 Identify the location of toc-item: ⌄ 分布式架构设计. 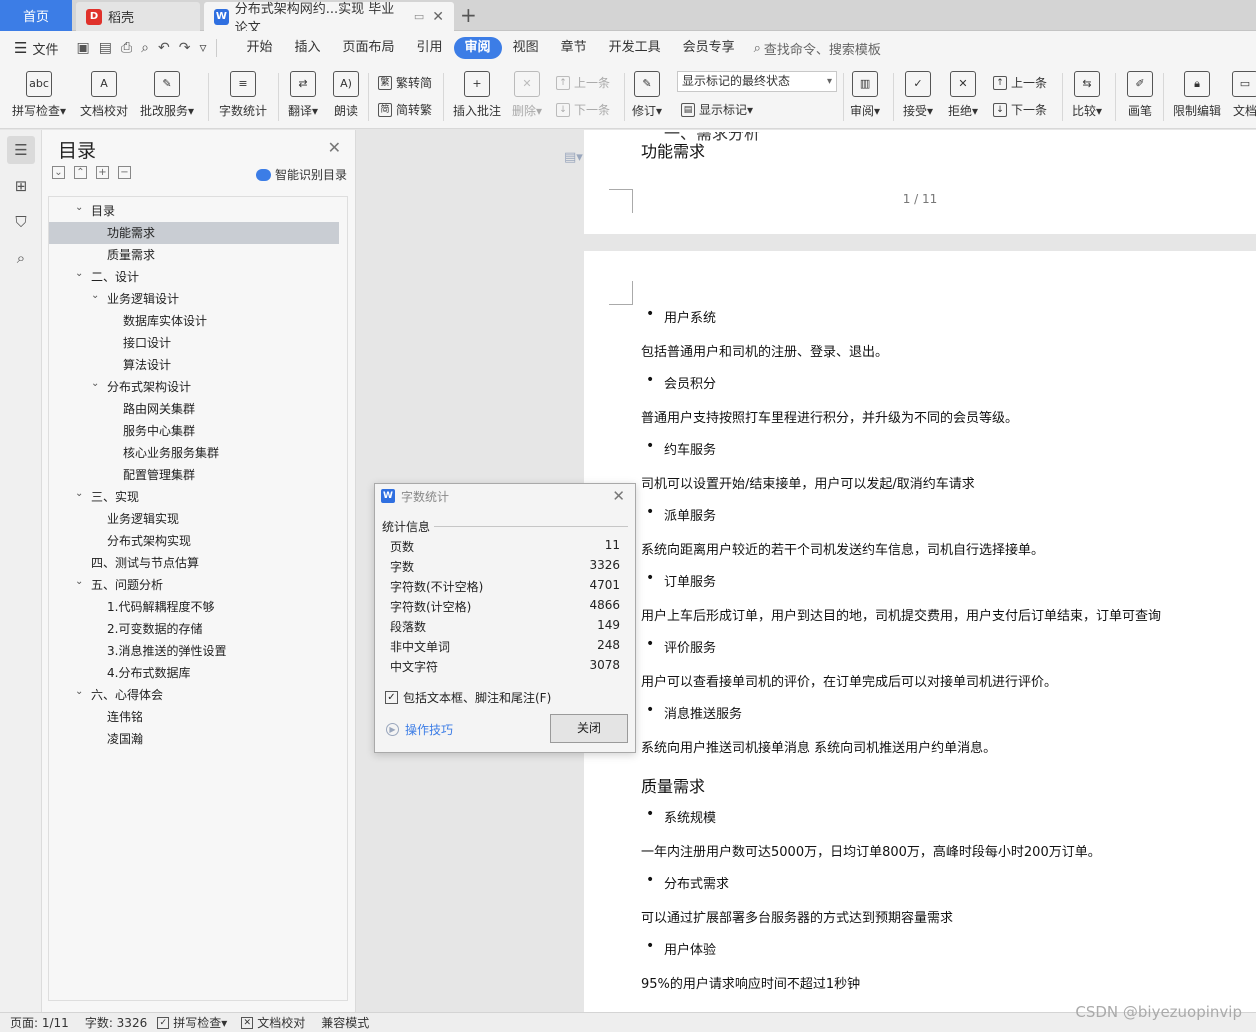
(198, 387).